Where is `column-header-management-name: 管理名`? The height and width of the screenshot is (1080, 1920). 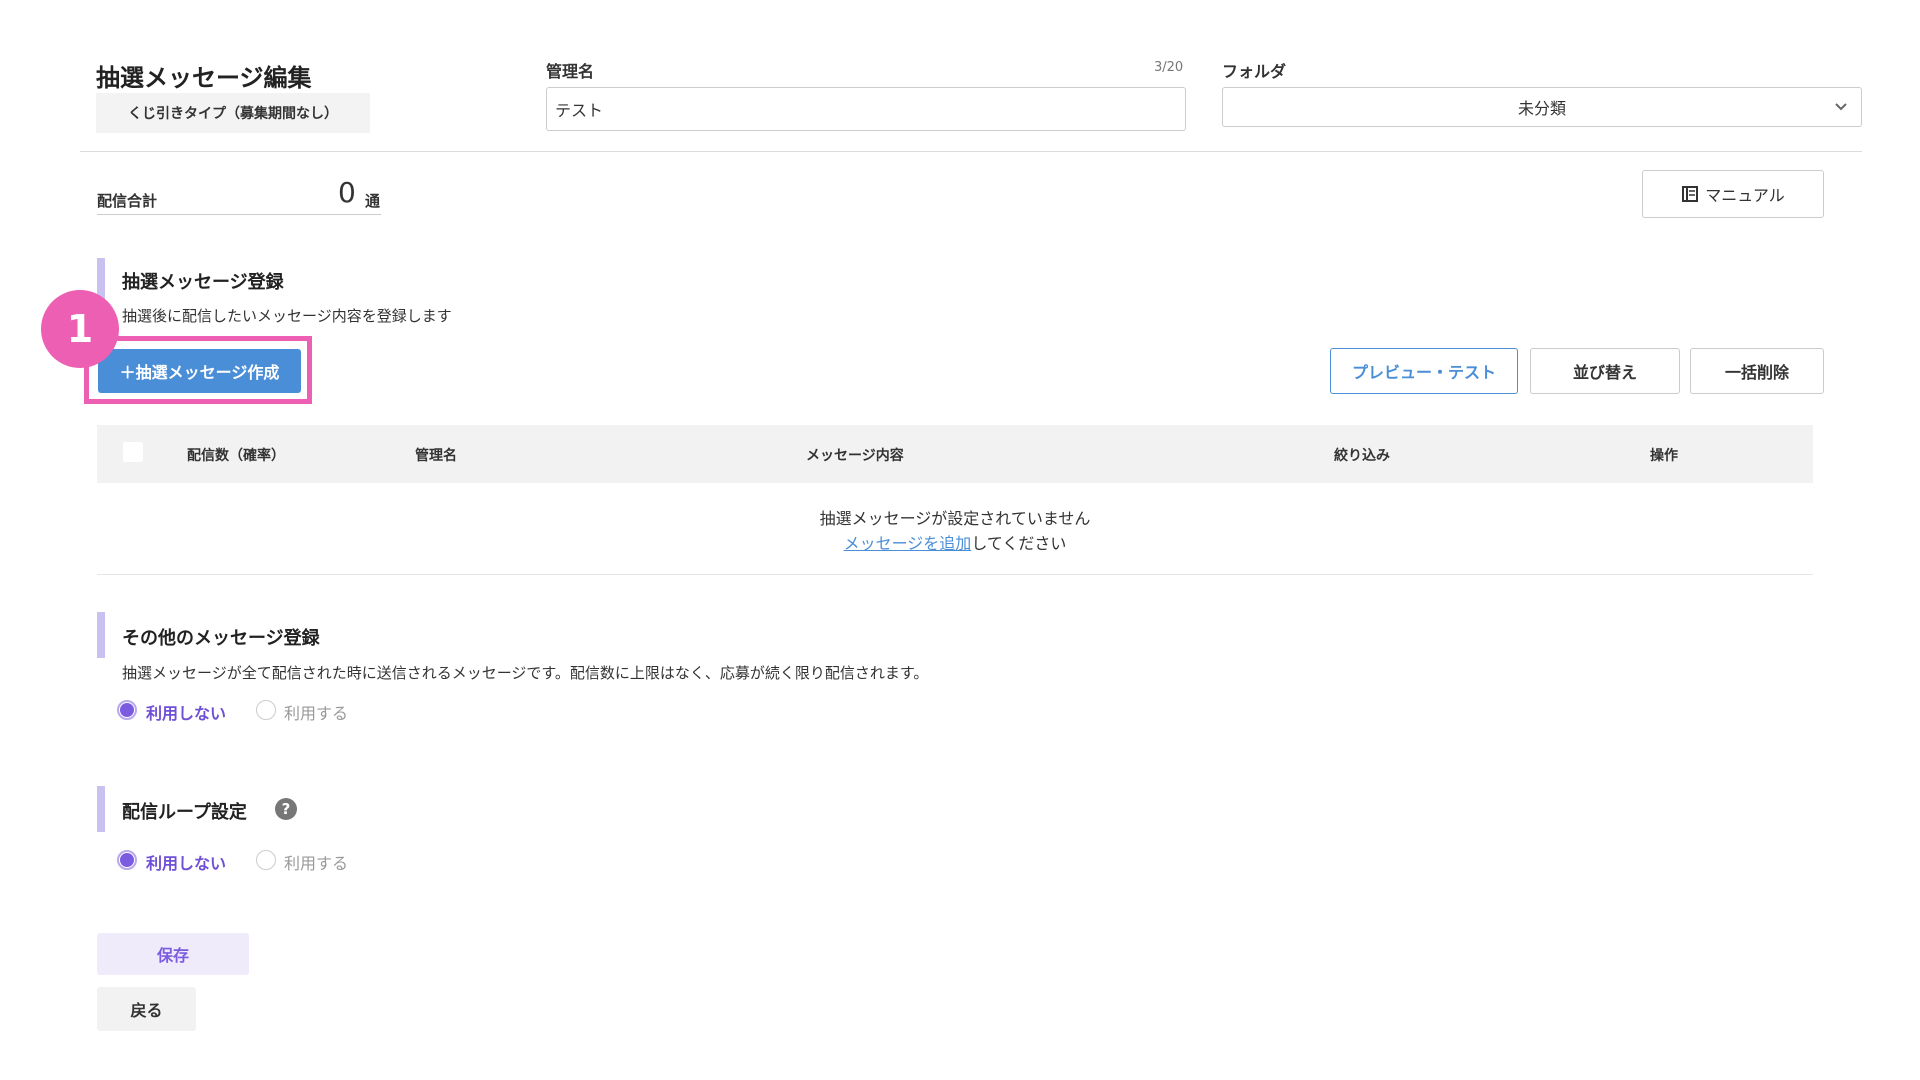 column-header-management-name: 管理名 is located at coordinates (436, 456).